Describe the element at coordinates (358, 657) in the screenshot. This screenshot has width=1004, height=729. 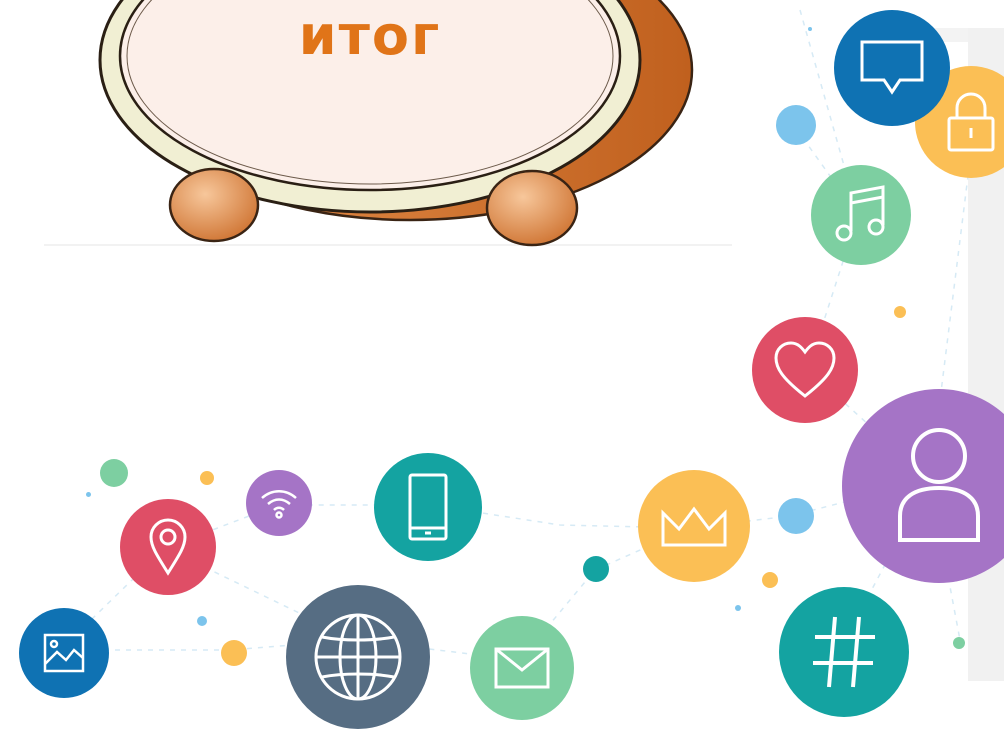
I see `globe-icon` at that location.